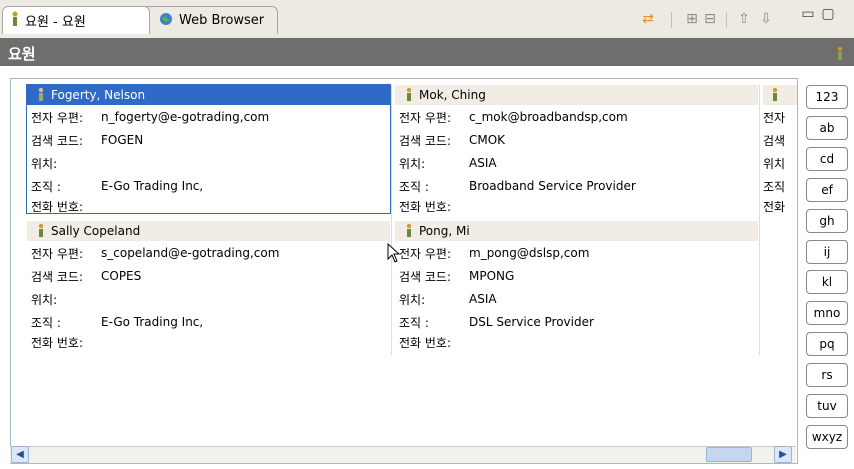 Image resolution: width=854 pixels, height=469 pixels. What do you see at coordinates (576, 95) in the screenshot?
I see `card-header: Mok, Ching` at bounding box center [576, 95].